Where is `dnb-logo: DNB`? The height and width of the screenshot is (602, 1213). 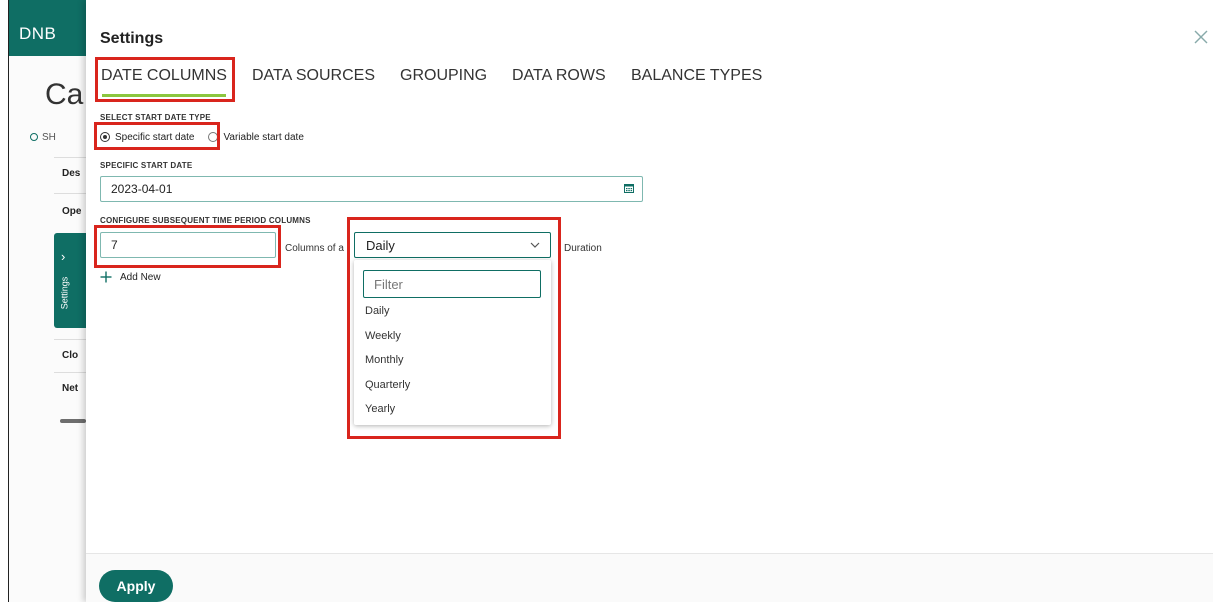 dnb-logo: DNB is located at coordinates (38, 33).